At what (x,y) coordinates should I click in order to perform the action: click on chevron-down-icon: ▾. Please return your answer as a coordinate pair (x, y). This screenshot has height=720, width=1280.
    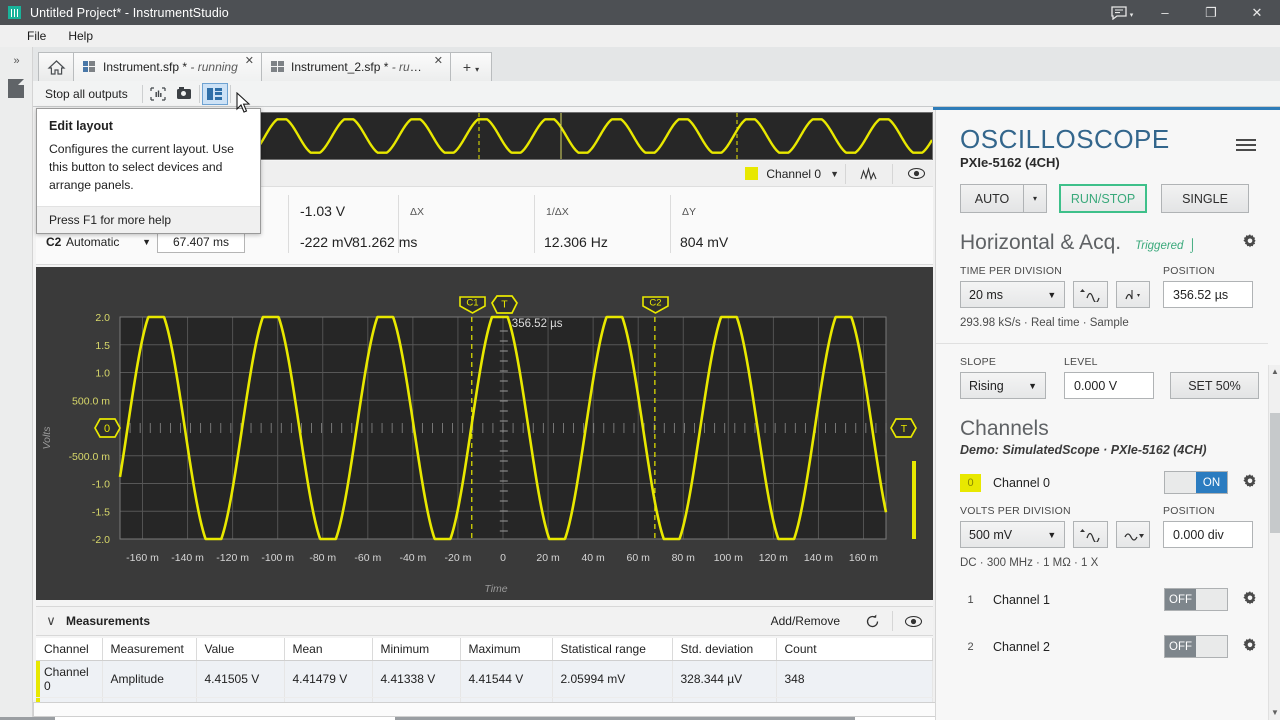
    Looking at the image, I should click on (477, 69).